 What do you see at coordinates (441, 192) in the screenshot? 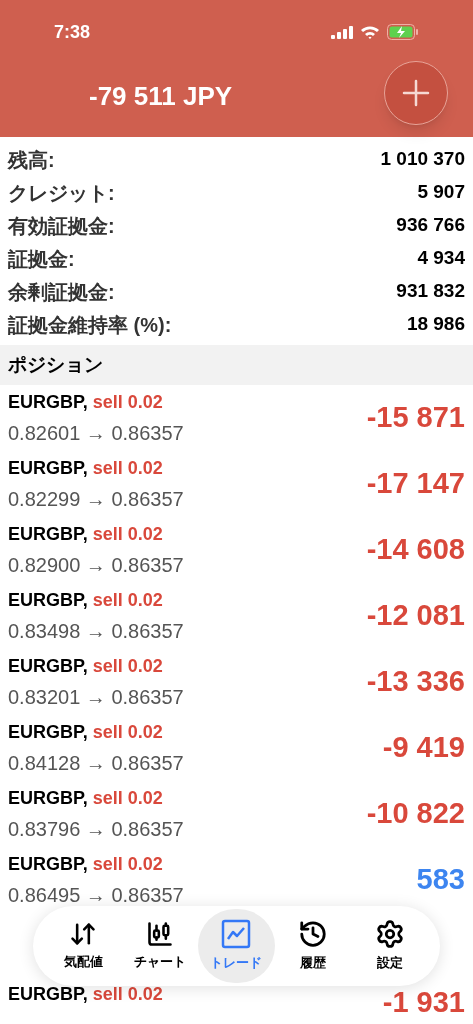
I see `summary-value: 5 907` at bounding box center [441, 192].